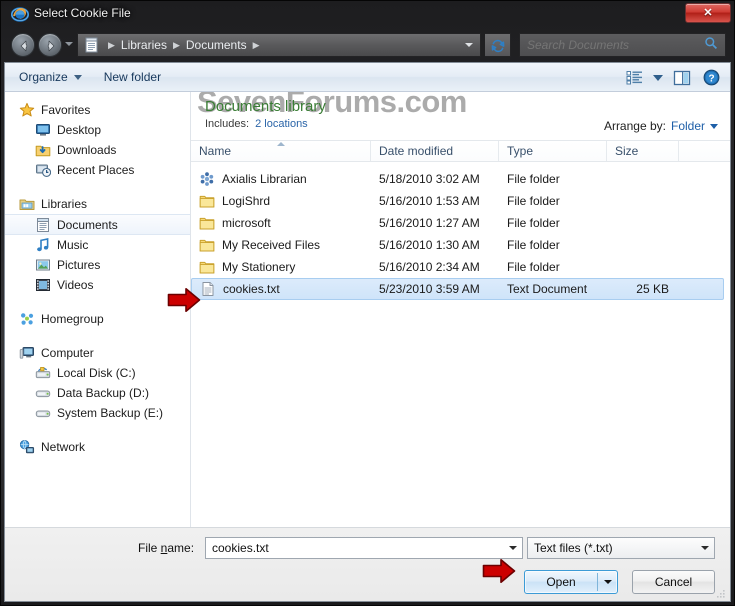 This screenshot has height=606, width=735. I want to click on new-folder-button: New folder, so click(132, 77).